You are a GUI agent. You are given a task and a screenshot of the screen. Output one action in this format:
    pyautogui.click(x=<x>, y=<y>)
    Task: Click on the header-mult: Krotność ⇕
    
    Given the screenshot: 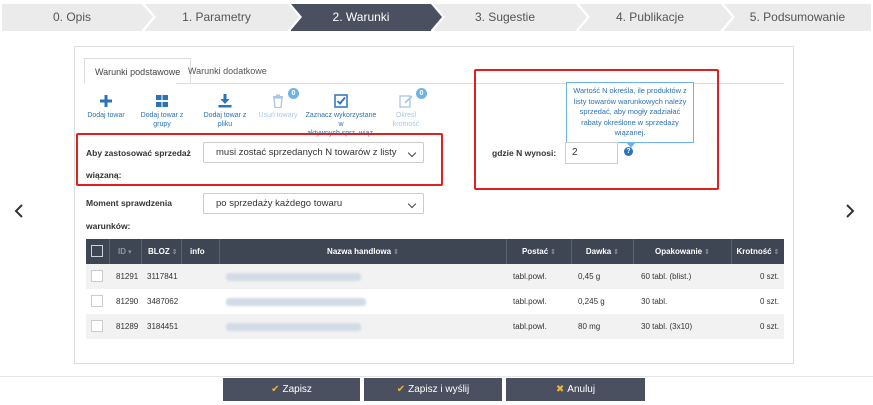 What is the action you would take?
    pyautogui.click(x=757, y=251)
    